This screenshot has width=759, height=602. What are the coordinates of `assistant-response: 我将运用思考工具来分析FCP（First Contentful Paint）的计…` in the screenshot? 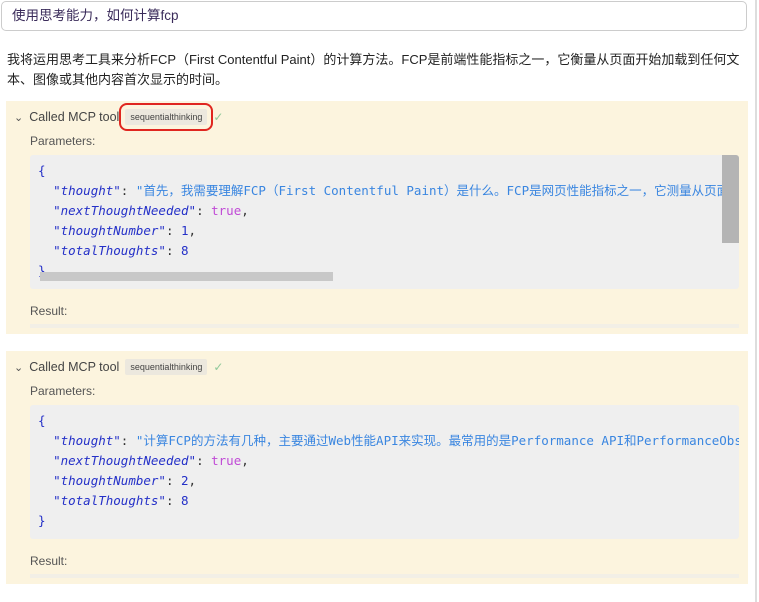 It's located at (373, 69).